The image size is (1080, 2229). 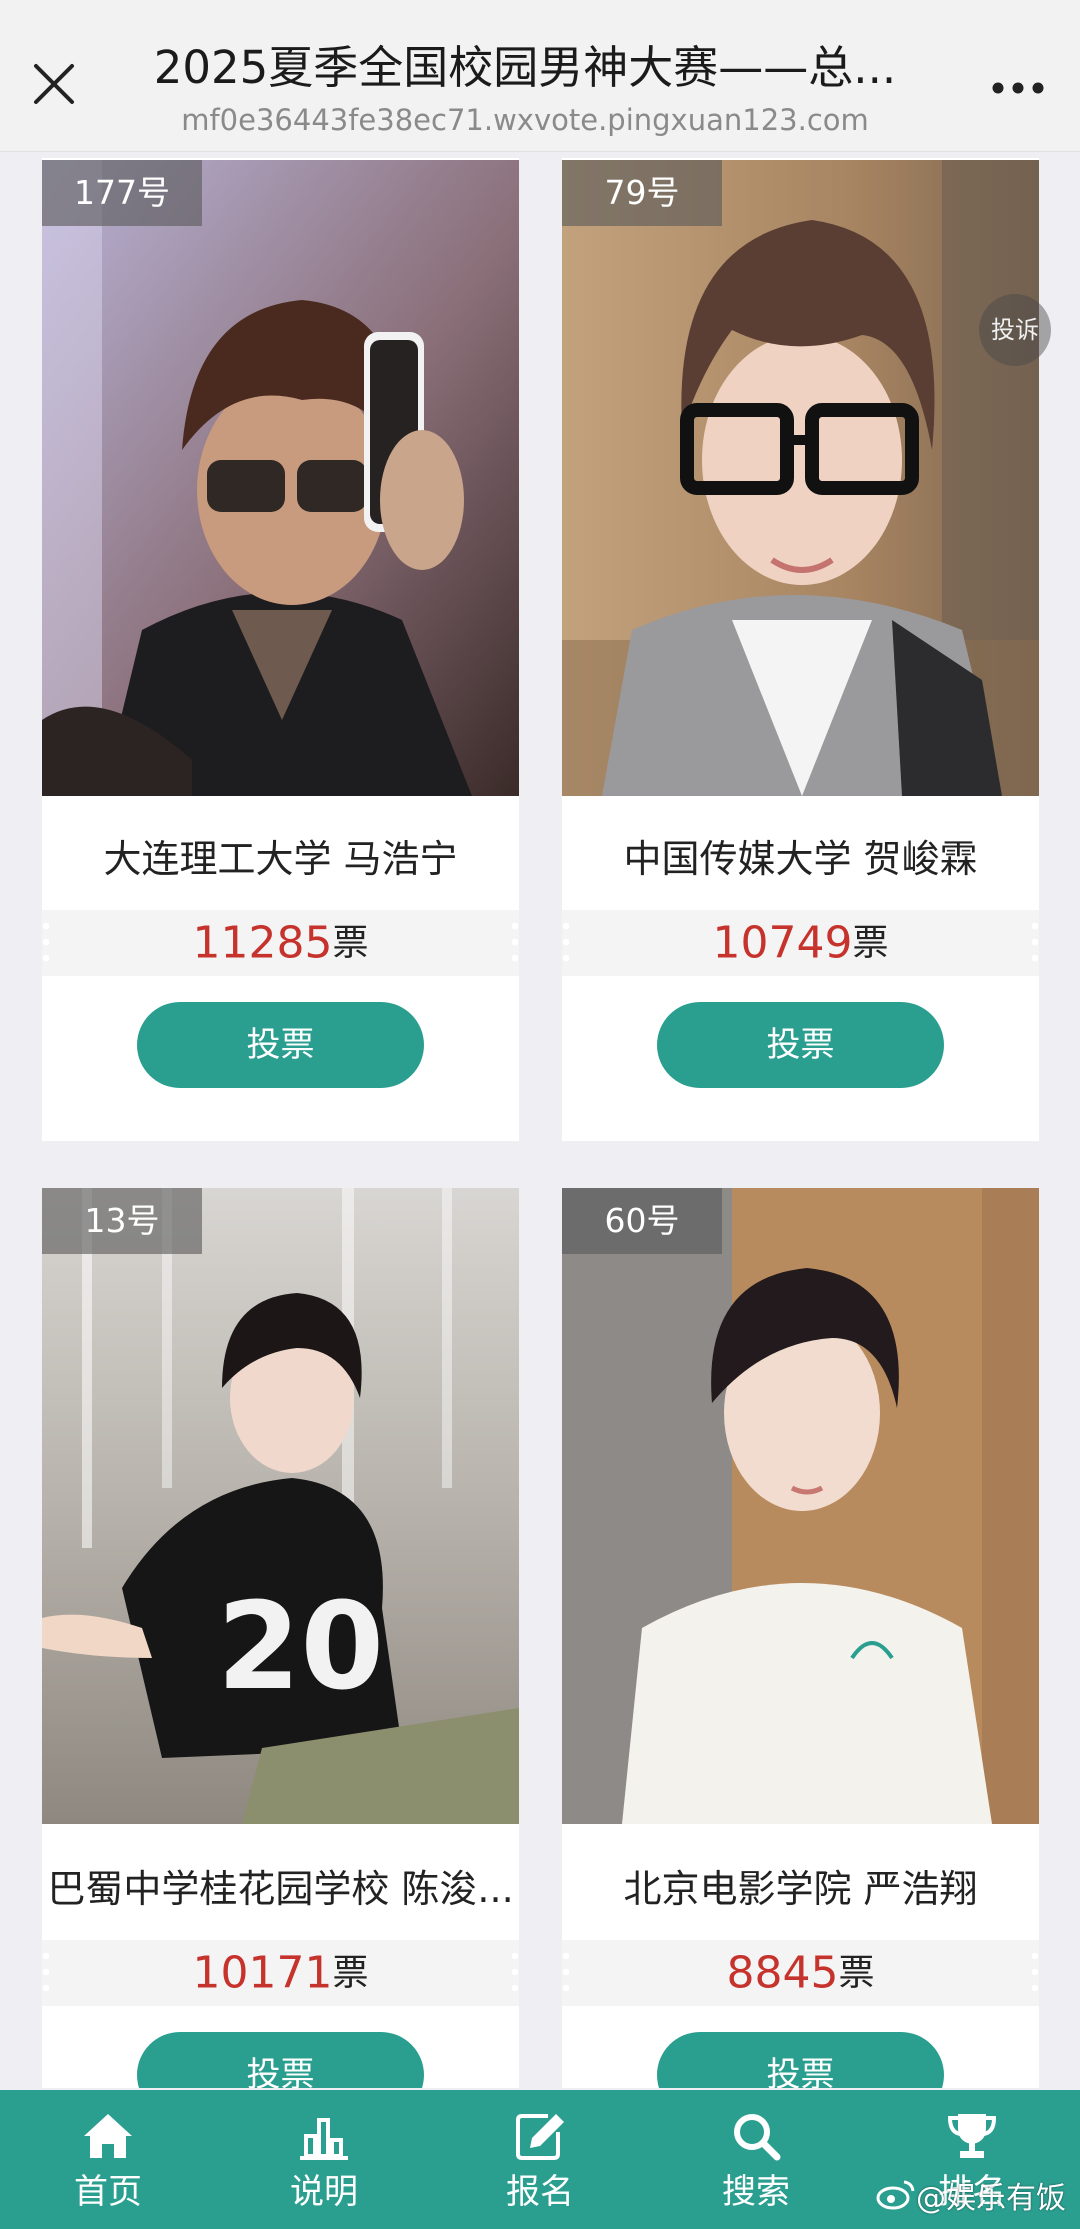 What do you see at coordinates (280, 1506) in the screenshot?
I see `candidate-photo: 20` at bounding box center [280, 1506].